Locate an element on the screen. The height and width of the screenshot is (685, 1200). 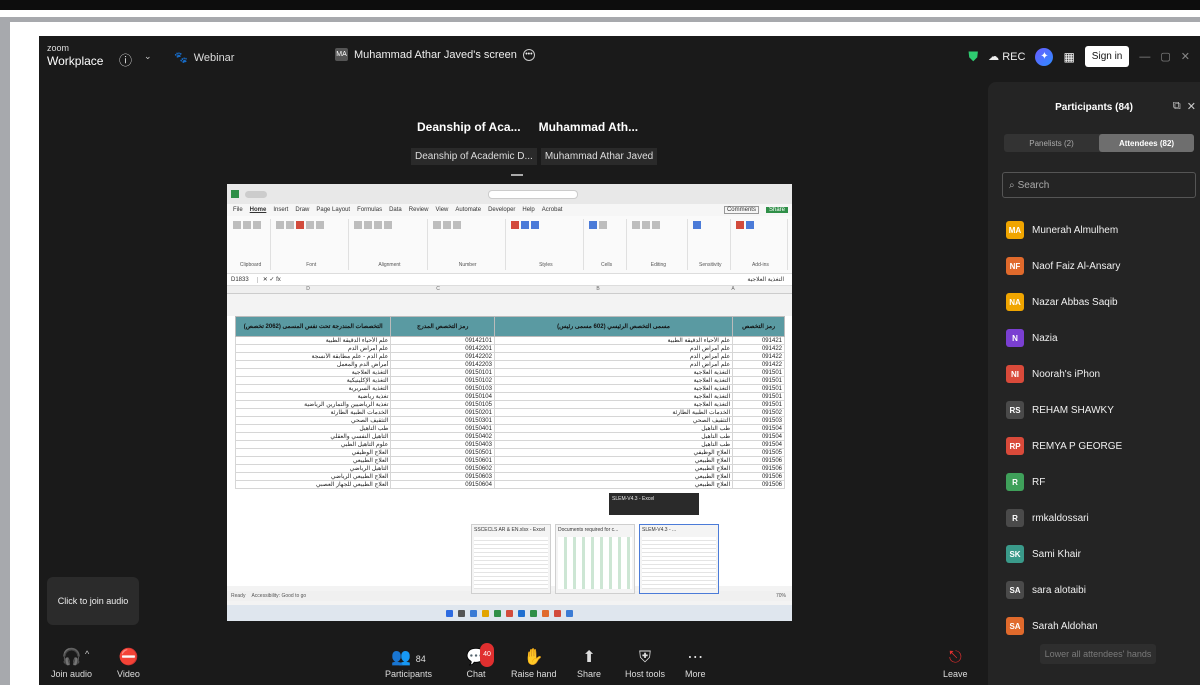
table-cell: علم الدم - علم مطابقة الأنسجة is located at coordinates (313, 356).